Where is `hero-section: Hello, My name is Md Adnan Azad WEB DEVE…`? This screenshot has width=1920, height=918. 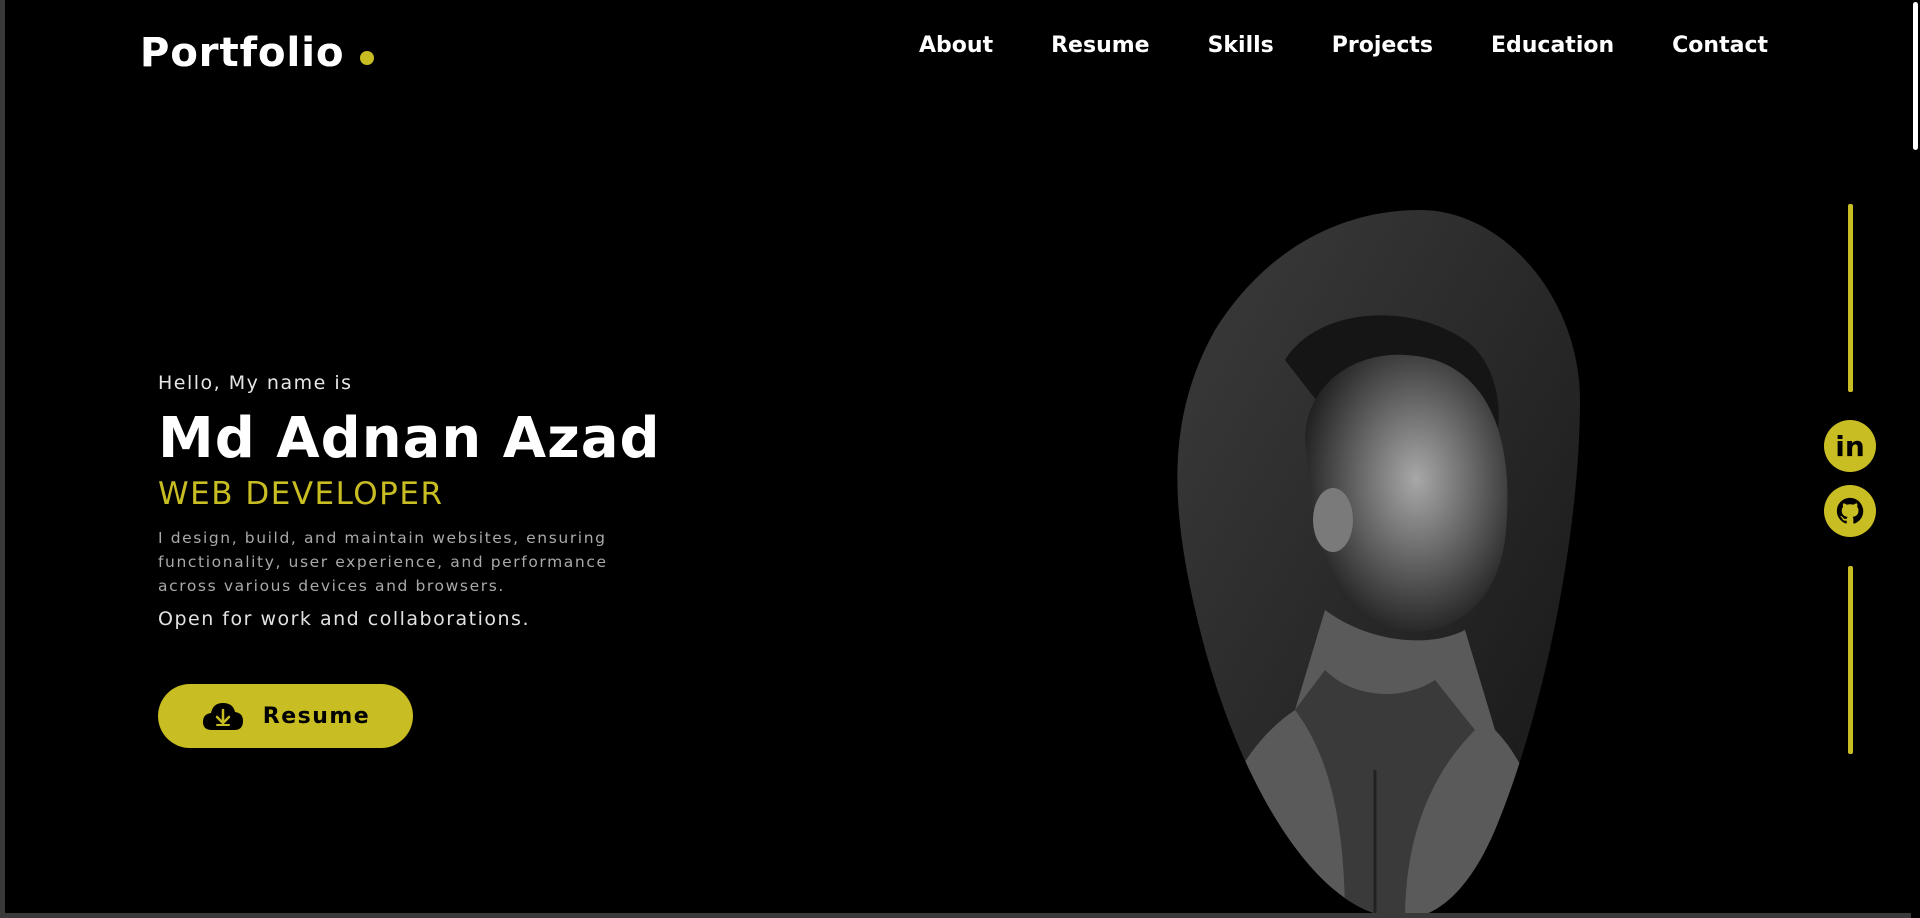
hero-section: Hello, My name is Md Adnan Azad WEB DEVE… is located at coordinates (409, 560).